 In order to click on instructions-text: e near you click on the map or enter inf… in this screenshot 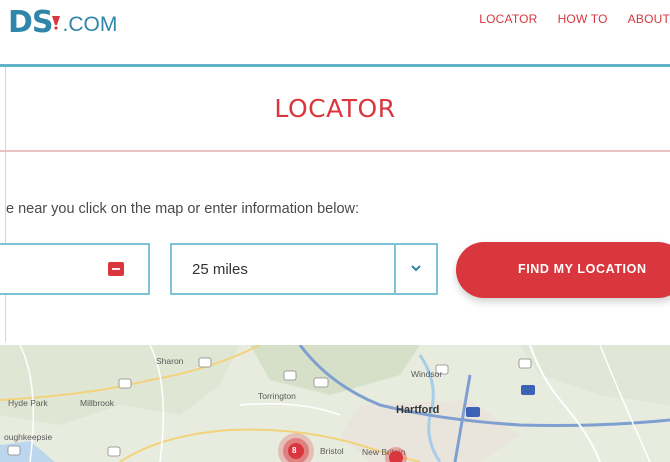, I will do `click(183, 209)`.